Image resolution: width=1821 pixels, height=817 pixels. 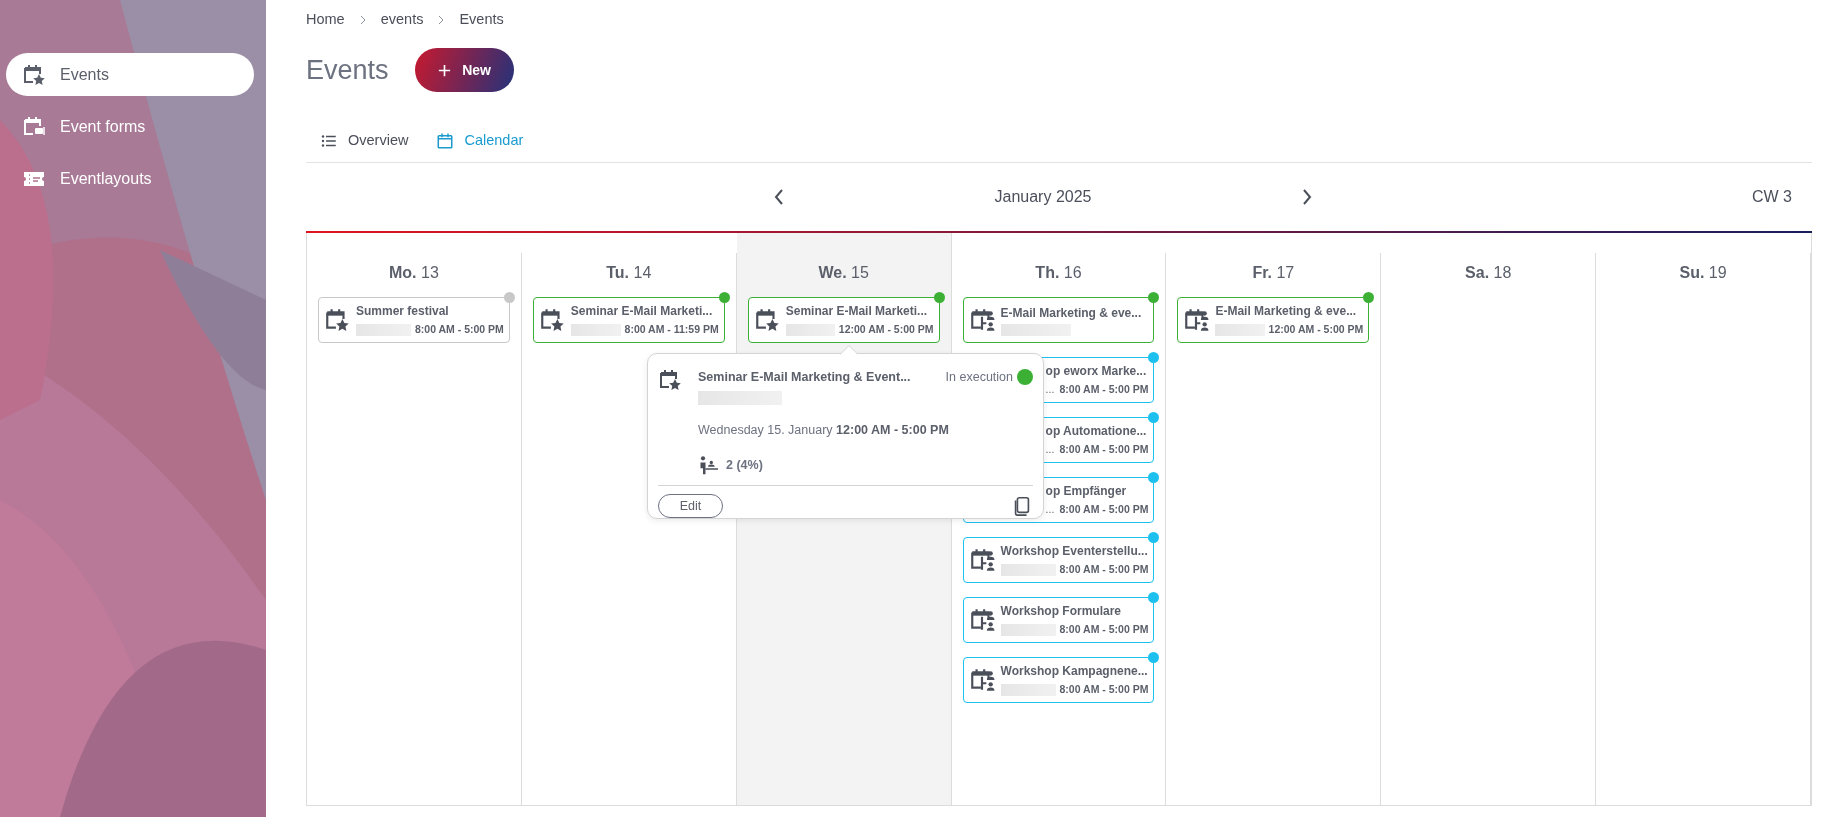 I want to click on day-header: Fr. 17, so click(x=1273, y=272).